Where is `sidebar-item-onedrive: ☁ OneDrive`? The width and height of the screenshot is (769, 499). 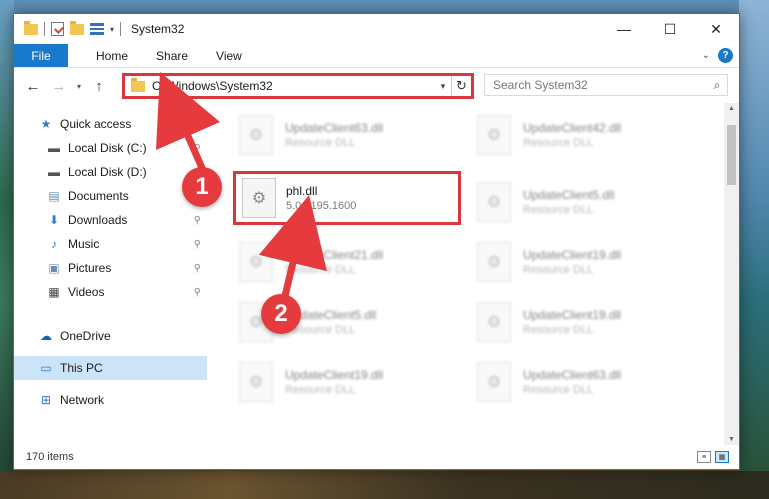
sidebar-item-onedrive: ☁ OneDrive is located at coordinates (110, 336).